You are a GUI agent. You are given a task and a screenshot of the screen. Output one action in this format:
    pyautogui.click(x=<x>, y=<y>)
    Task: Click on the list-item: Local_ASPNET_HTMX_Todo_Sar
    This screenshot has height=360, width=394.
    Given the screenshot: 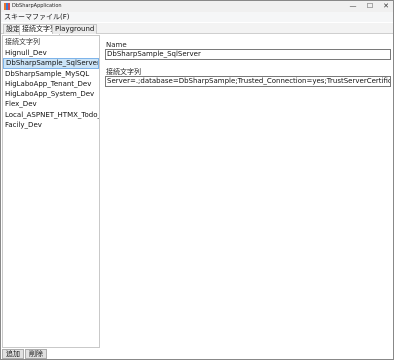 What is the action you would take?
    pyautogui.click(x=51, y=115)
    